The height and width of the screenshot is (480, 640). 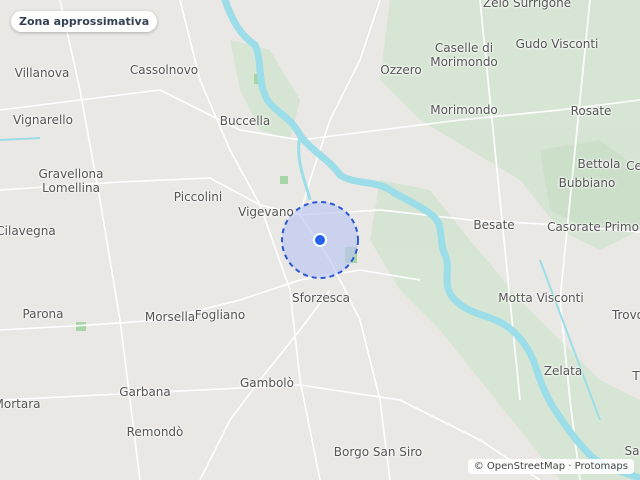 I want to click on place-label: Buccella, so click(x=245, y=121).